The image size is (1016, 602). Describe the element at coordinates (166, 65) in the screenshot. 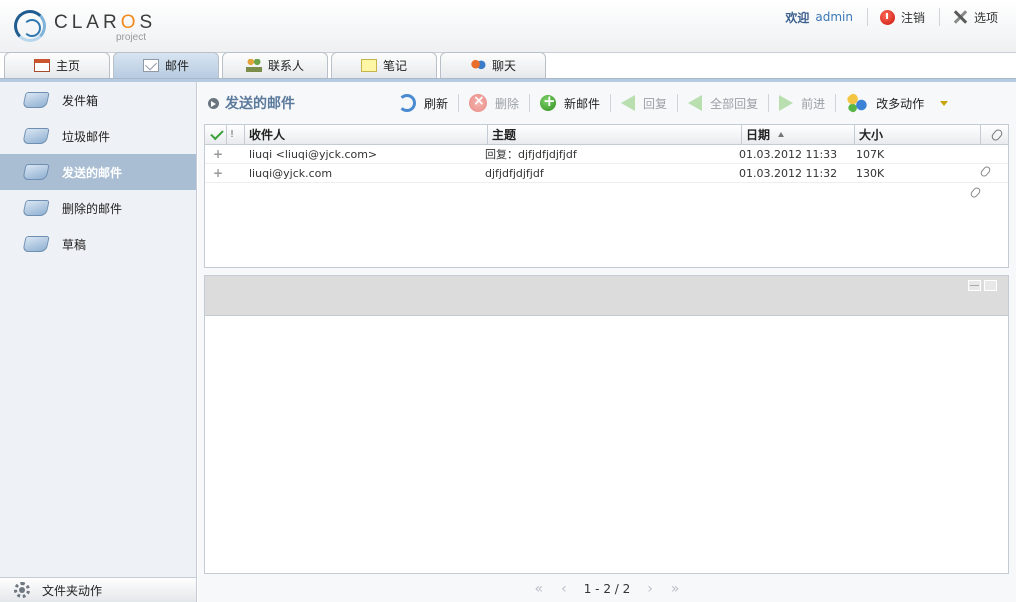

I see `tab-mail: 邮件` at that location.